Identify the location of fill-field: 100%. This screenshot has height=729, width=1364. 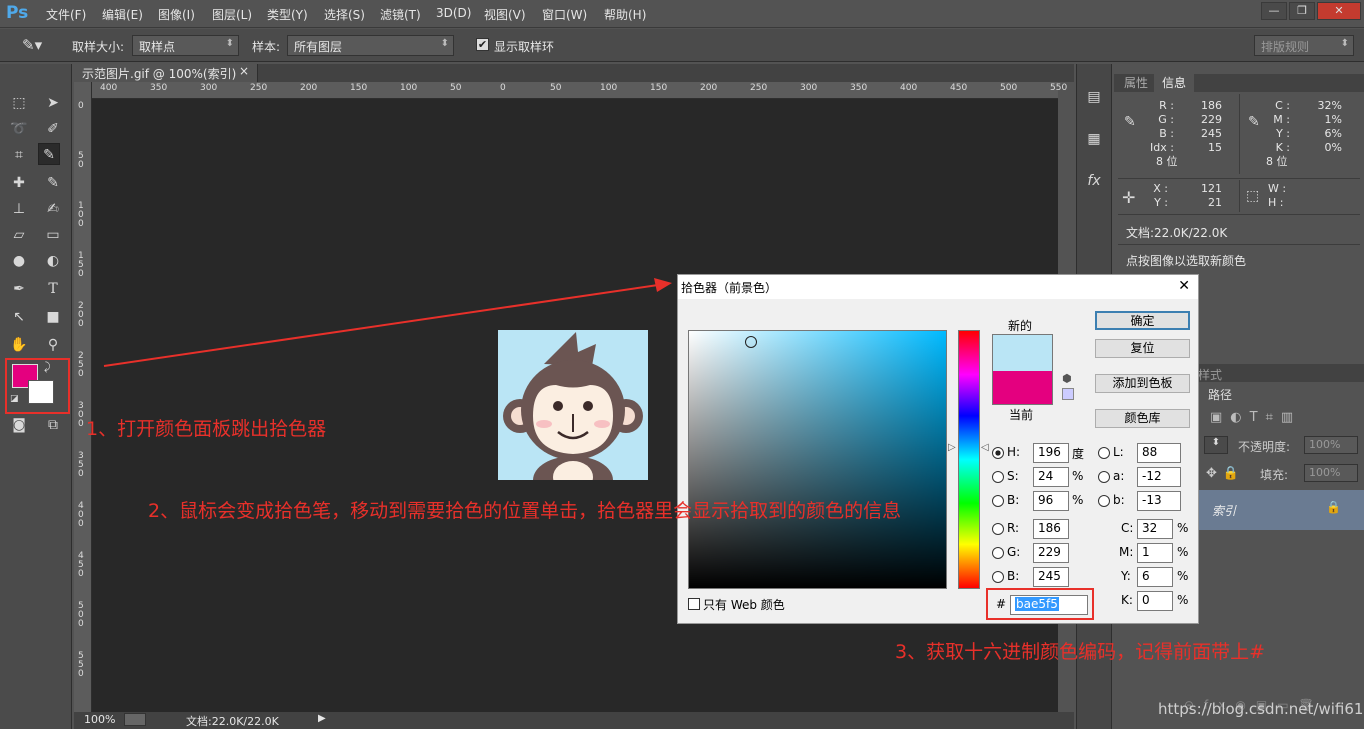
(1331, 473).